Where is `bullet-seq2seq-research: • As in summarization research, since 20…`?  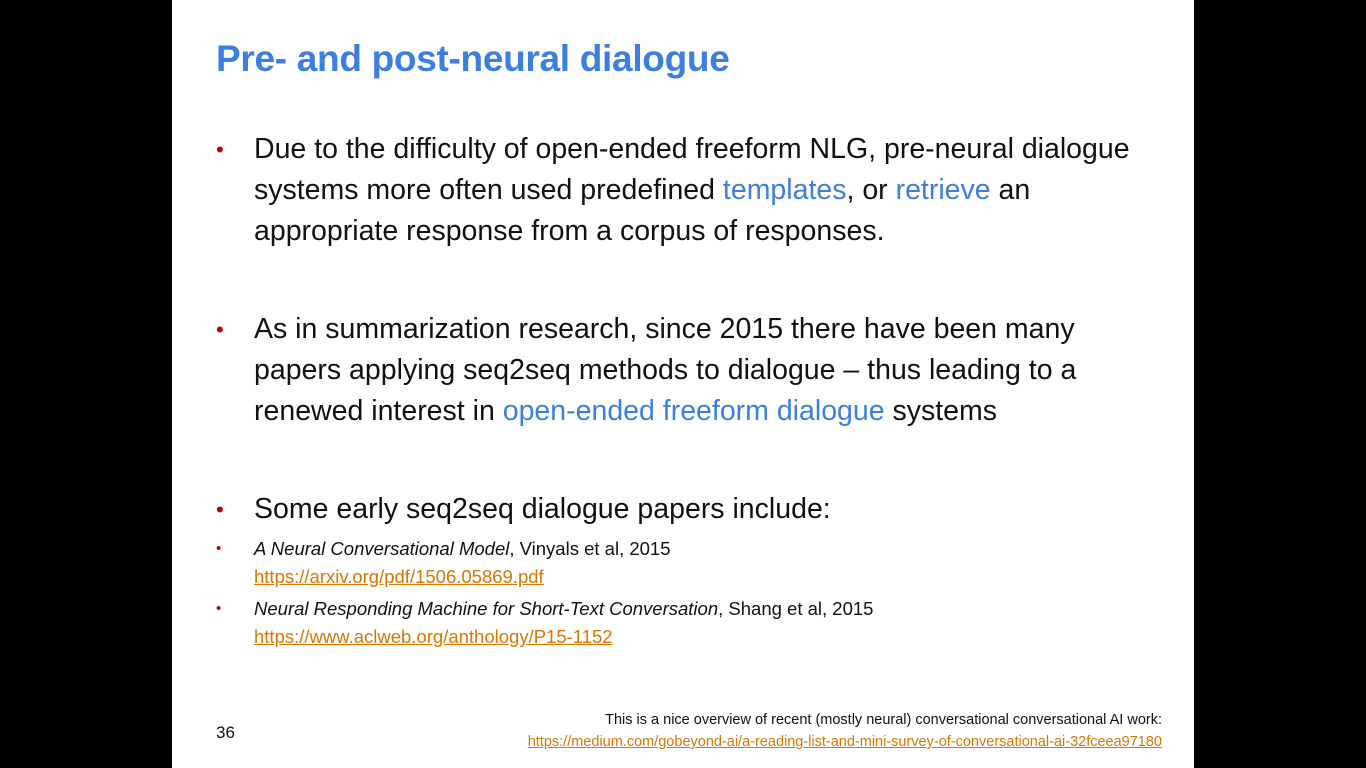 bullet-seq2seq-research: • As in summarization research, since 20… is located at coordinates (685, 370).